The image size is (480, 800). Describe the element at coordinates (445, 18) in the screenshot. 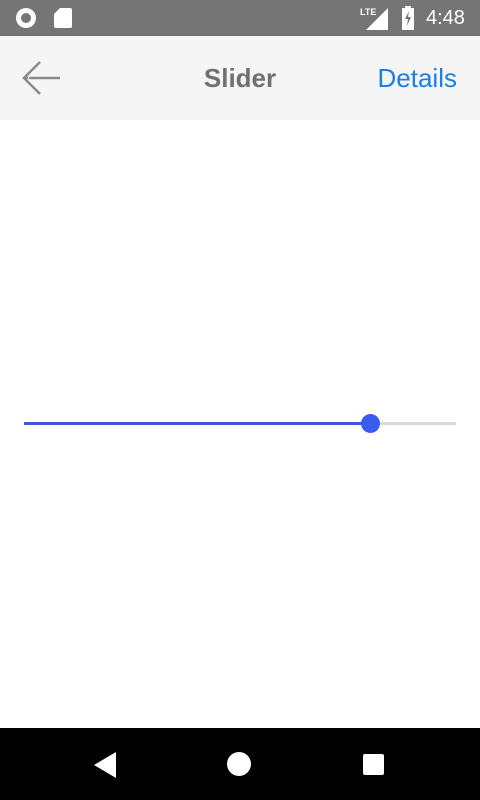

I see `status-time: 4:48` at that location.